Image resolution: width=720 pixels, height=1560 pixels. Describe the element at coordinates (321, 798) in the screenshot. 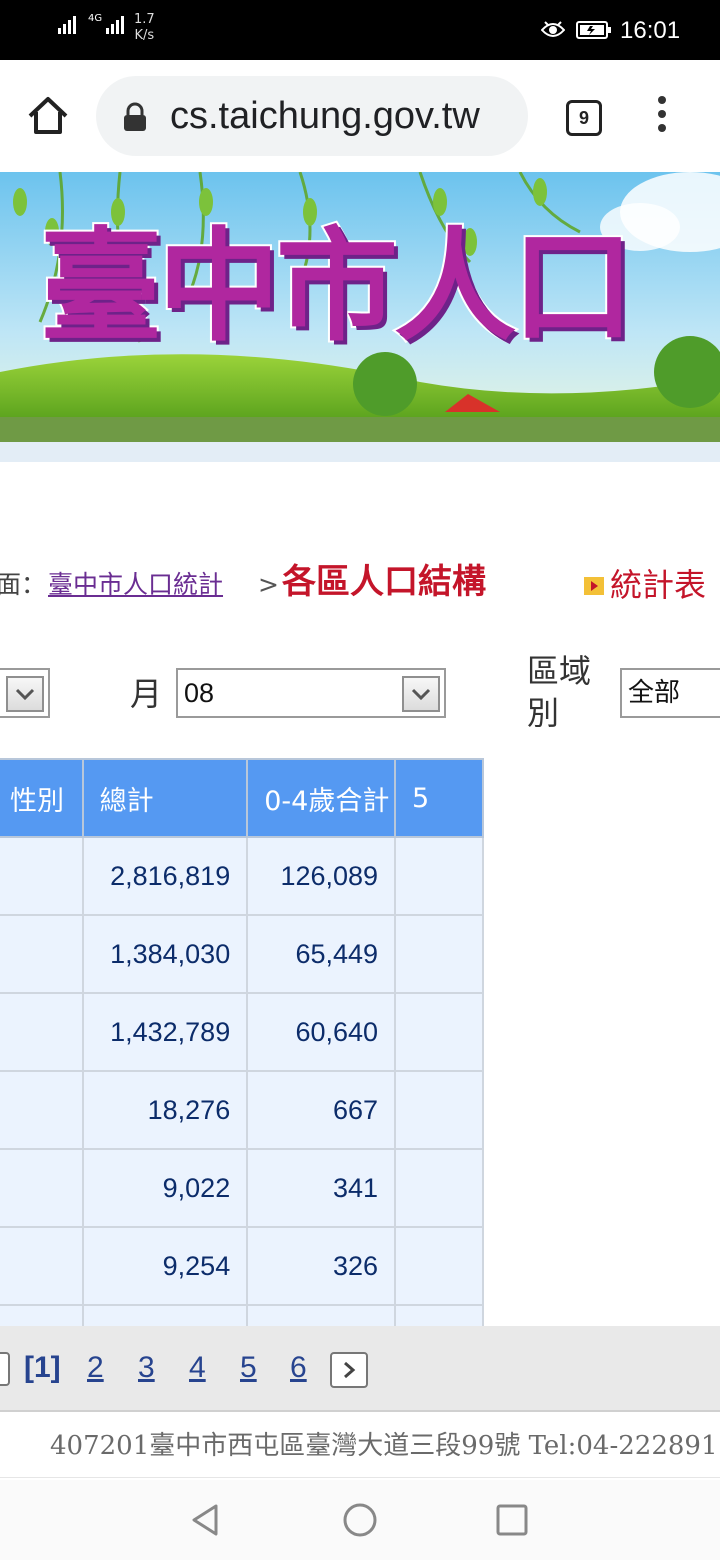

I see `column-header-age-0-4: 0-4歲合計` at that location.